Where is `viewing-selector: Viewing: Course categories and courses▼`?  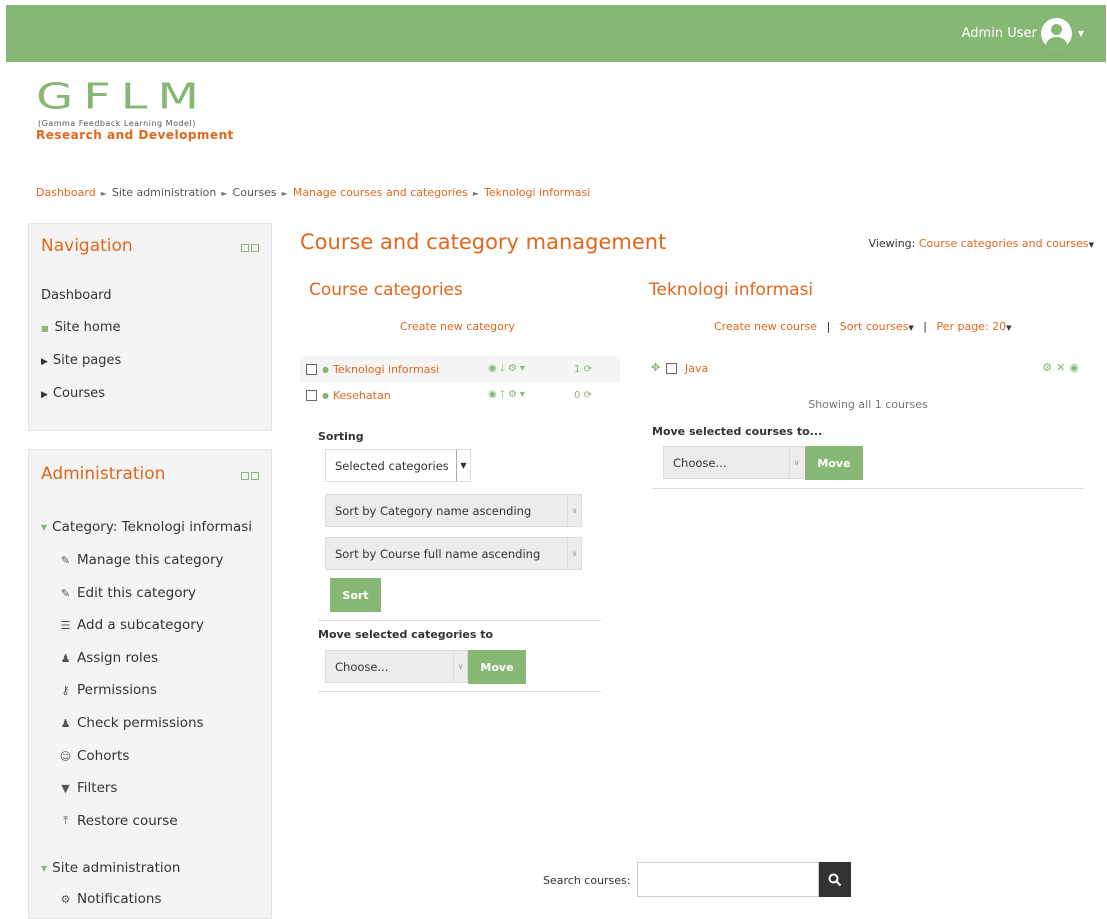
viewing-selector: Viewing: Course categories and courses▼ is located at coordinates (981, 243).